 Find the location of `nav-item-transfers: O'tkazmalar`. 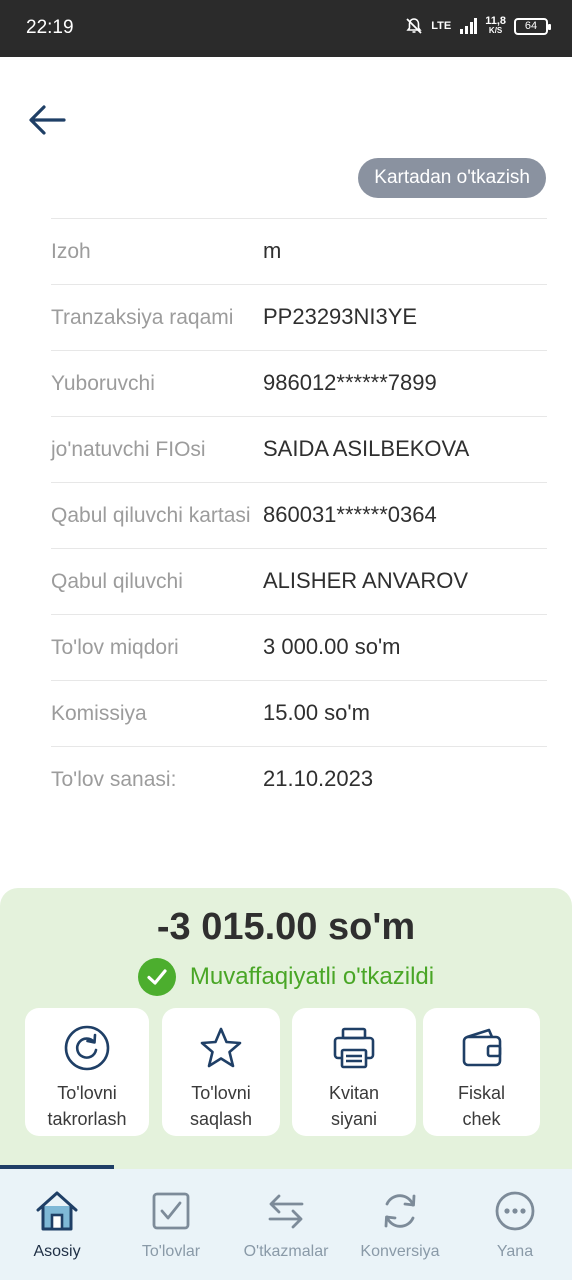

nav-item-transfers: O'tkazmalar is located at coordinates (286, 1224).